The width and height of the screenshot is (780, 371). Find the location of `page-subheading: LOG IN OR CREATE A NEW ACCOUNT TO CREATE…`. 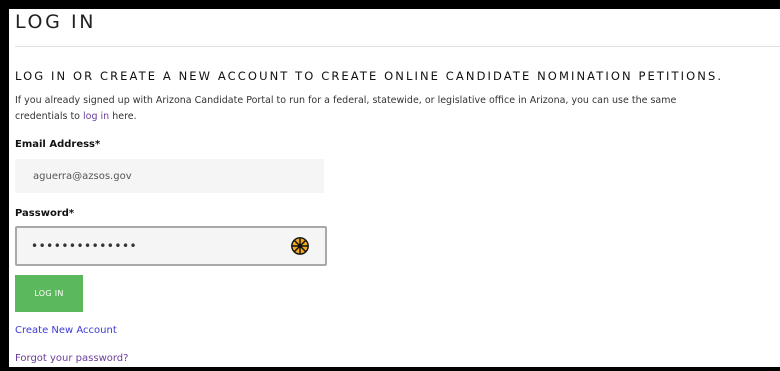

page-subheading: LOG IN OR CREATE A NEW ACCOUNT TO CREATE… is located at coordinates (369, 76).